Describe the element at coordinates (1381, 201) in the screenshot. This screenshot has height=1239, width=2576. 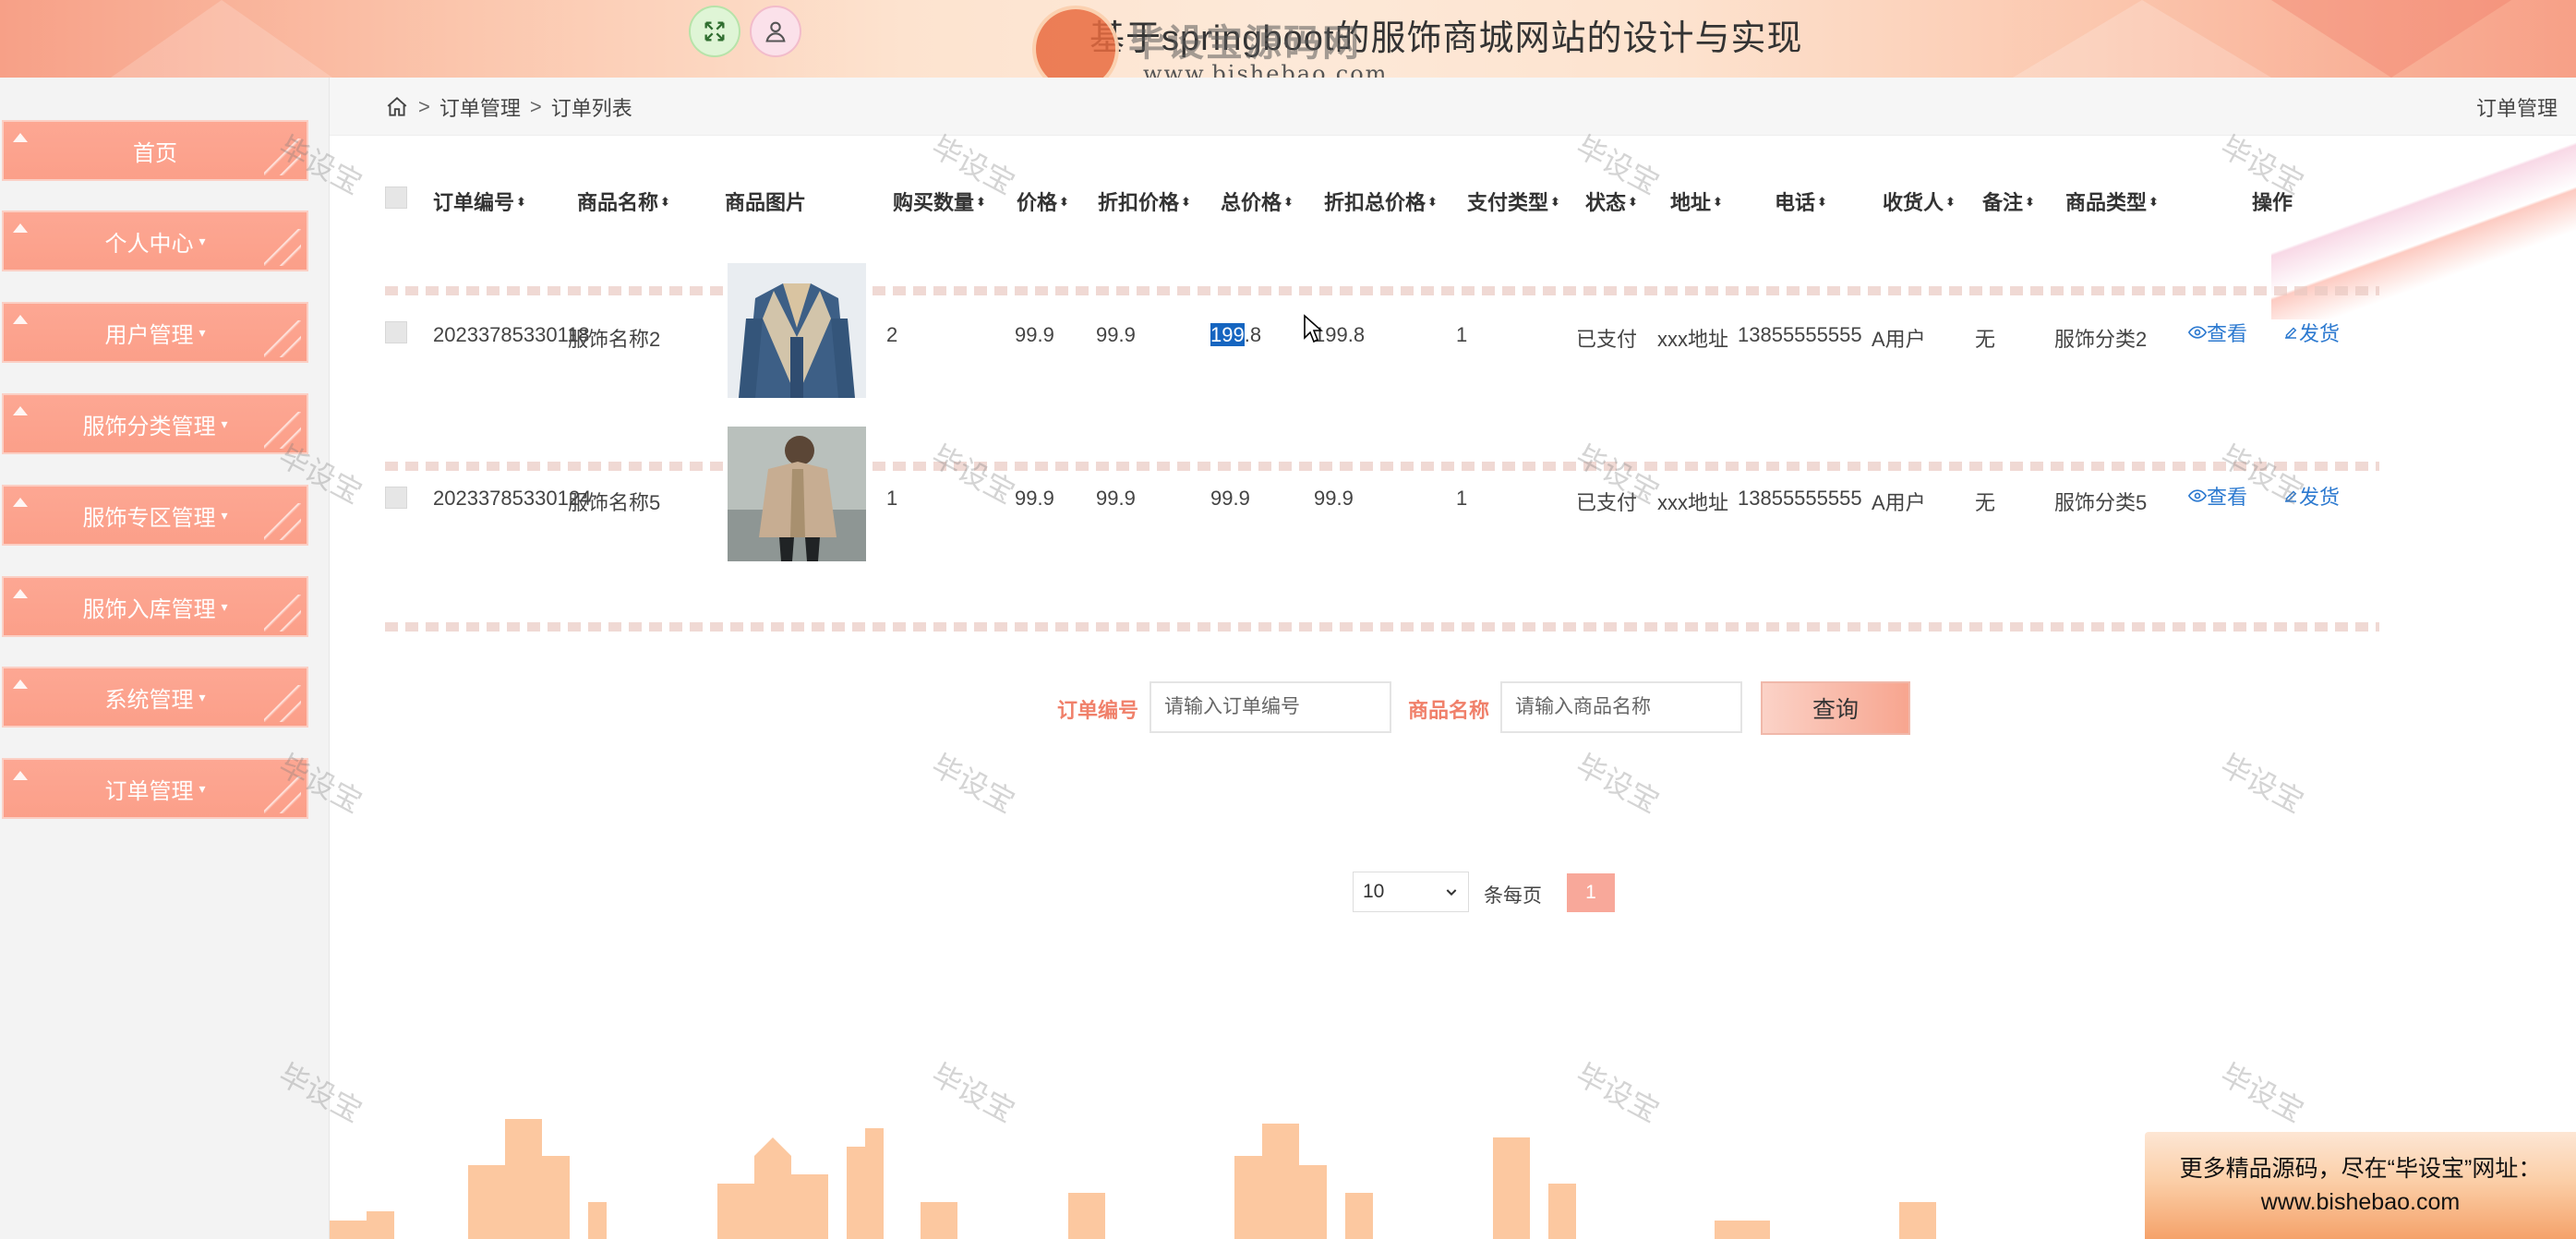
I see `column-header-discount-total: 折扣总价格 ⬍` at that location.